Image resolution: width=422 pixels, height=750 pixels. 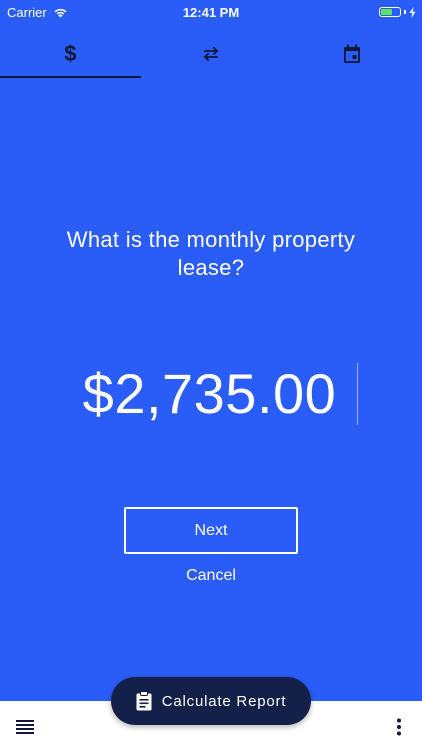 I want to click on battery-icon, so click(x=390, y=12).